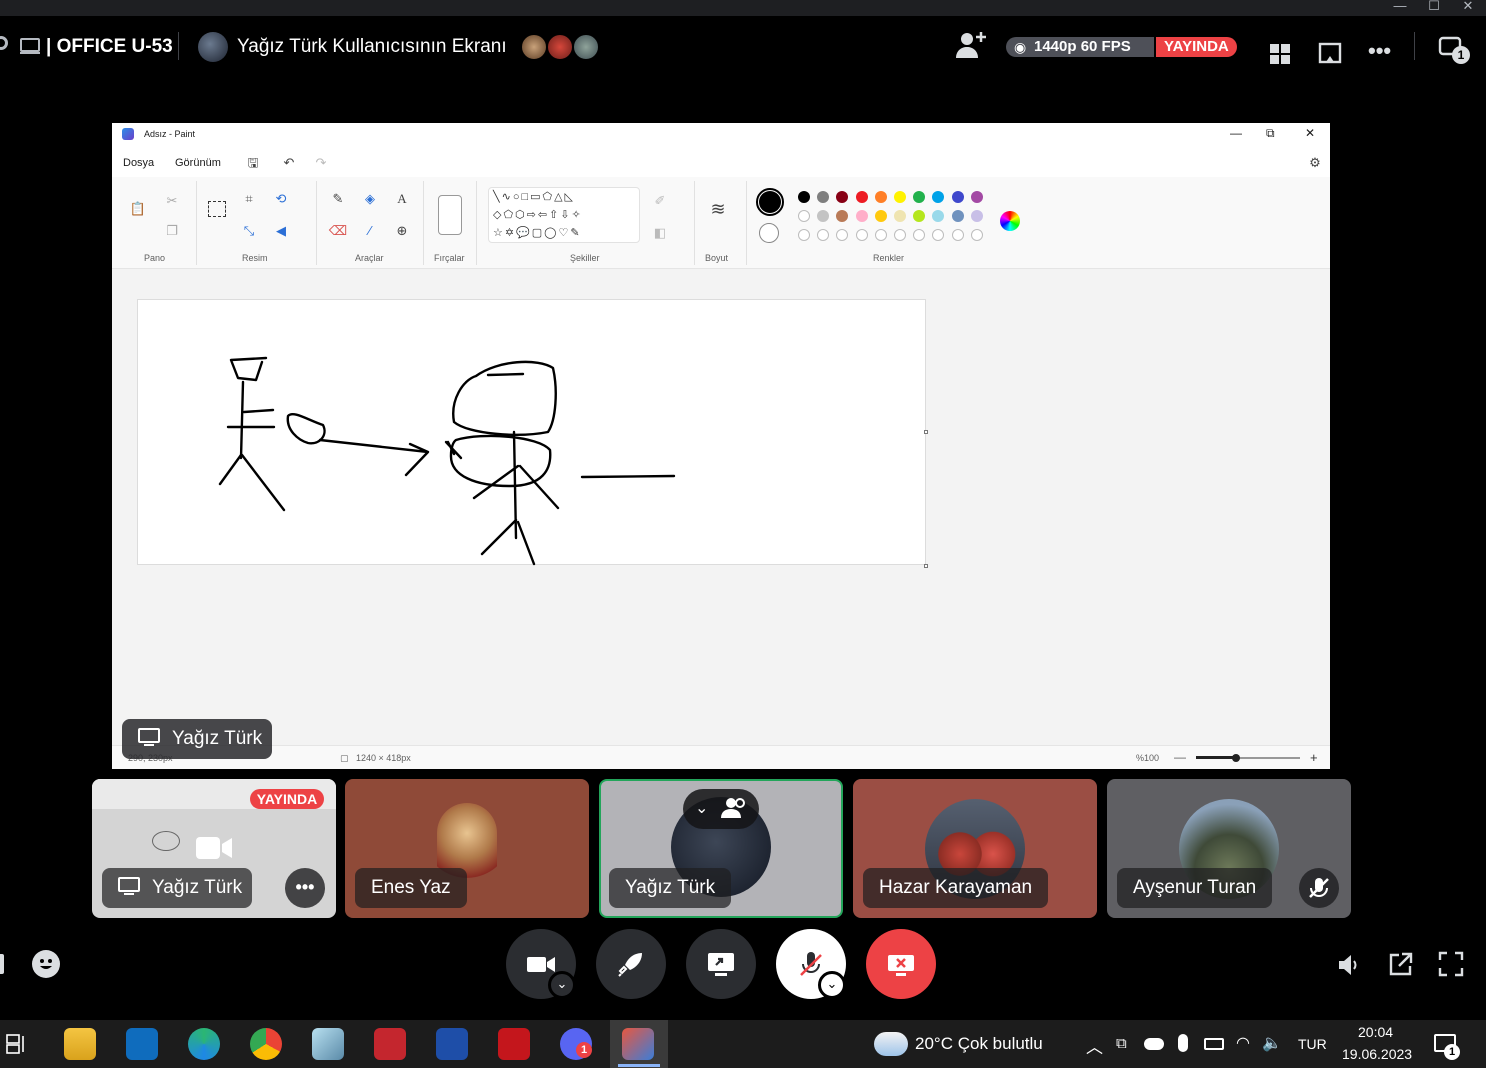 The height and width of the screenshot is (1068, 1486). Describe the element at coordinates (450, 215) in the screenshot. I see `brush-icon` at that location.